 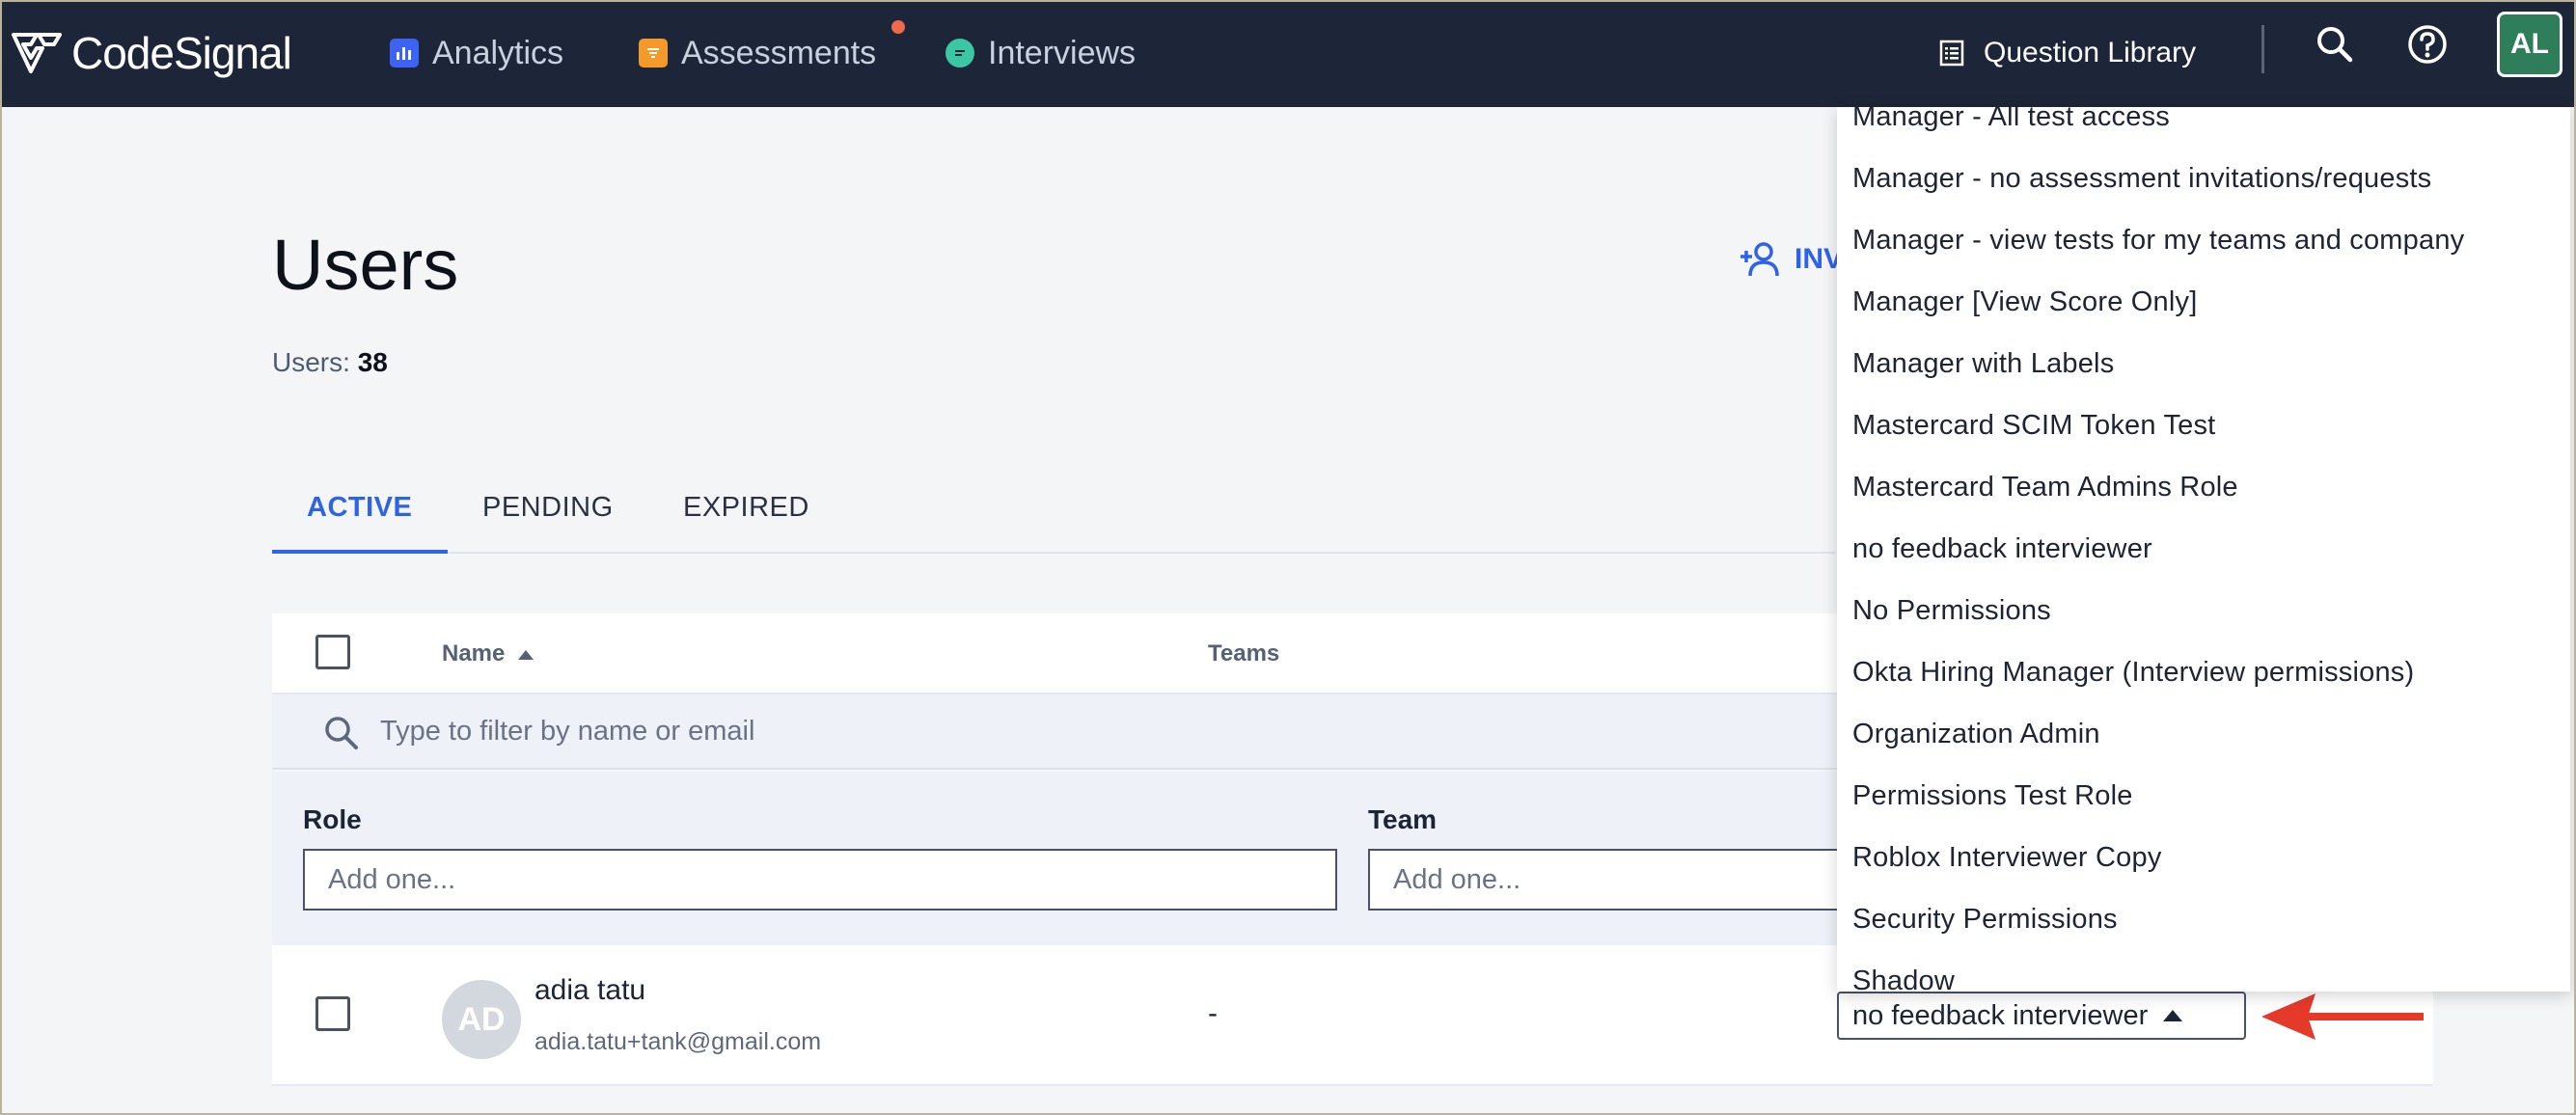 What do you see at coordinates (1152, 731) in the screenshot?
I see `name-email-filter-input` at bounding box center [1152, 731].